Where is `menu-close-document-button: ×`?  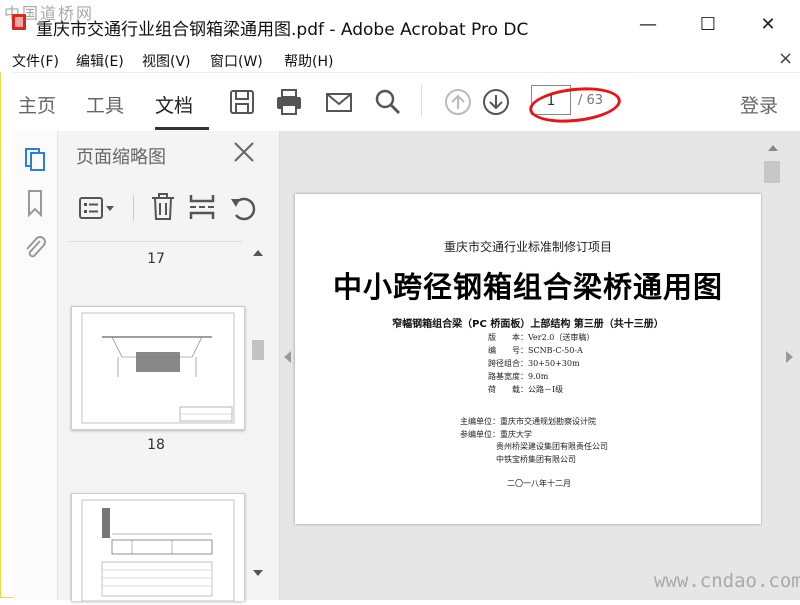 menu-close-document-button: × is located at coordinates (785, 58).